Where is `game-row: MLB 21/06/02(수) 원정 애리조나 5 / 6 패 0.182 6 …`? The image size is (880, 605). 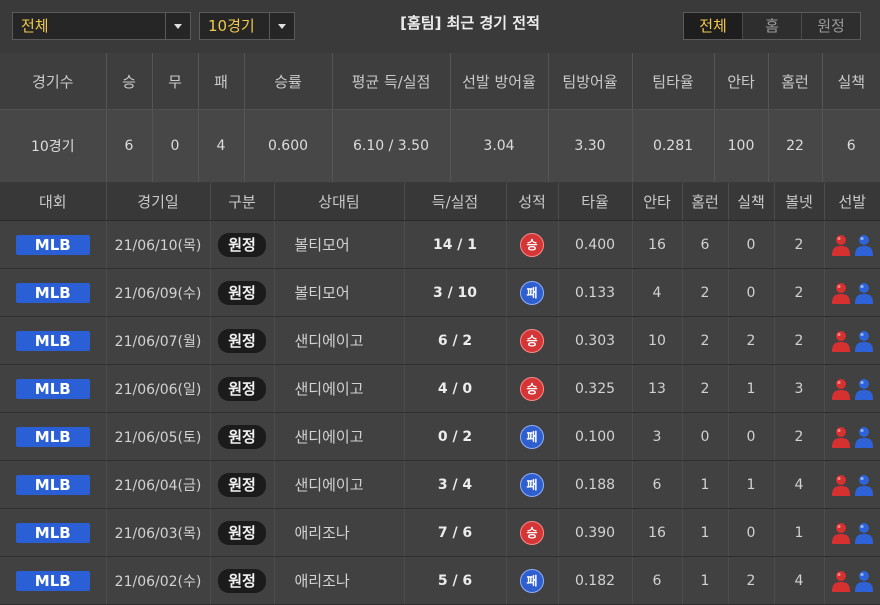
game-row: MLB 21/06/02(수) 원정 애리조나 5 / 6 패 0.182 6 … is located at coordinates (440, 580).